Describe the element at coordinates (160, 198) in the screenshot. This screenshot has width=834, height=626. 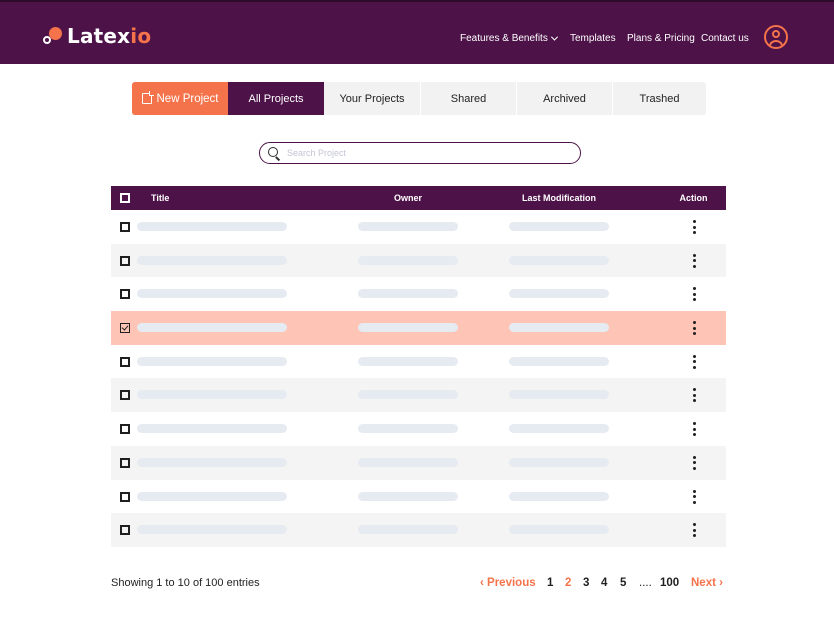
I see `column-title: Title` at that location.